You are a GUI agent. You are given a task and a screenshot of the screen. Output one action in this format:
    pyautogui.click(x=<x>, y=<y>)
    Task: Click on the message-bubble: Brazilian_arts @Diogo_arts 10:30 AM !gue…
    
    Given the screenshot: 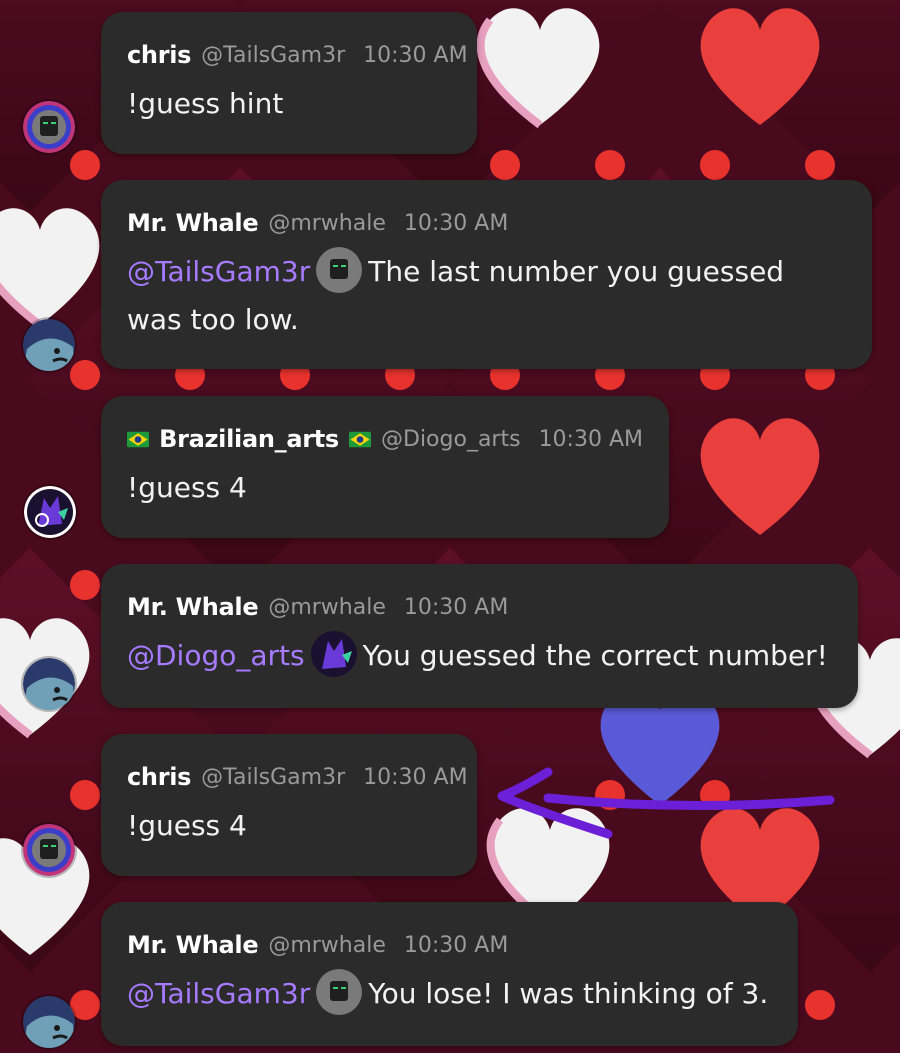 What is the action you would take?
    pyautogui.click(x=385, y=467)
    